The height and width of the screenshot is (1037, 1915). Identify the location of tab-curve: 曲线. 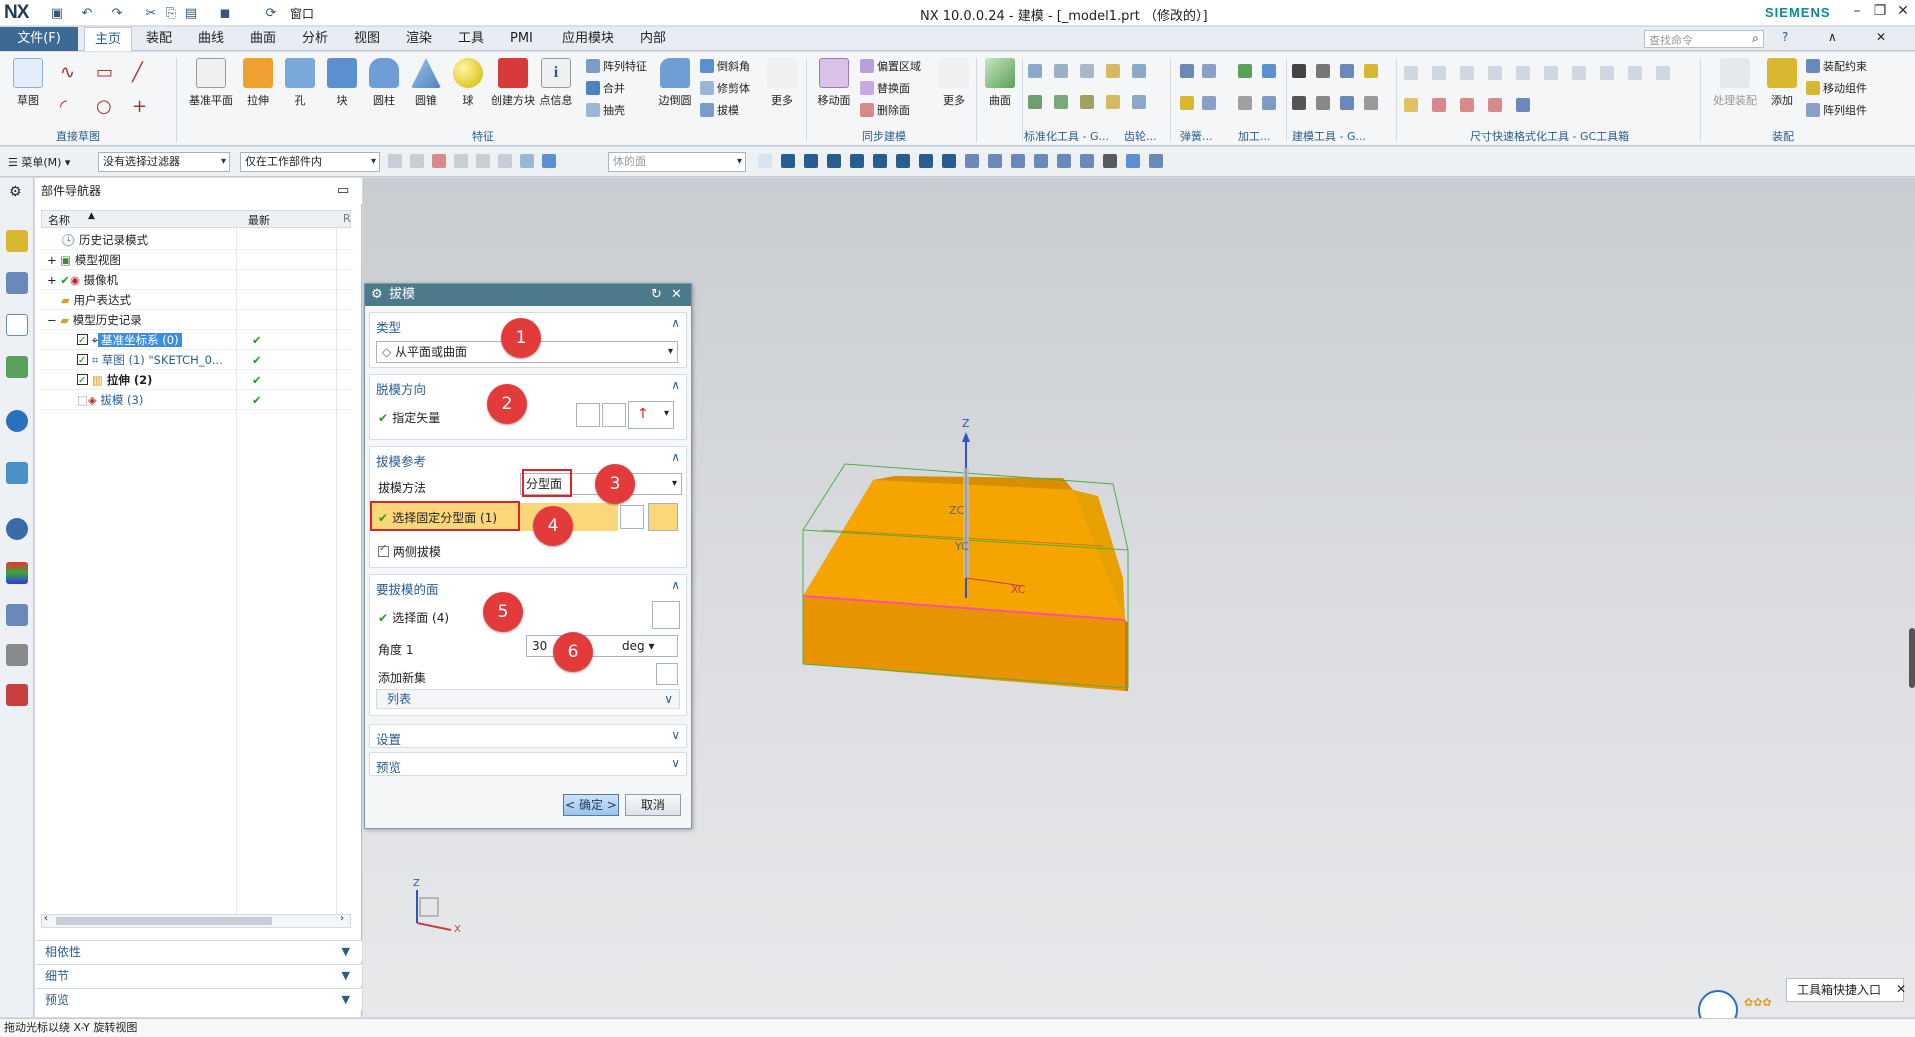
(211, 39).